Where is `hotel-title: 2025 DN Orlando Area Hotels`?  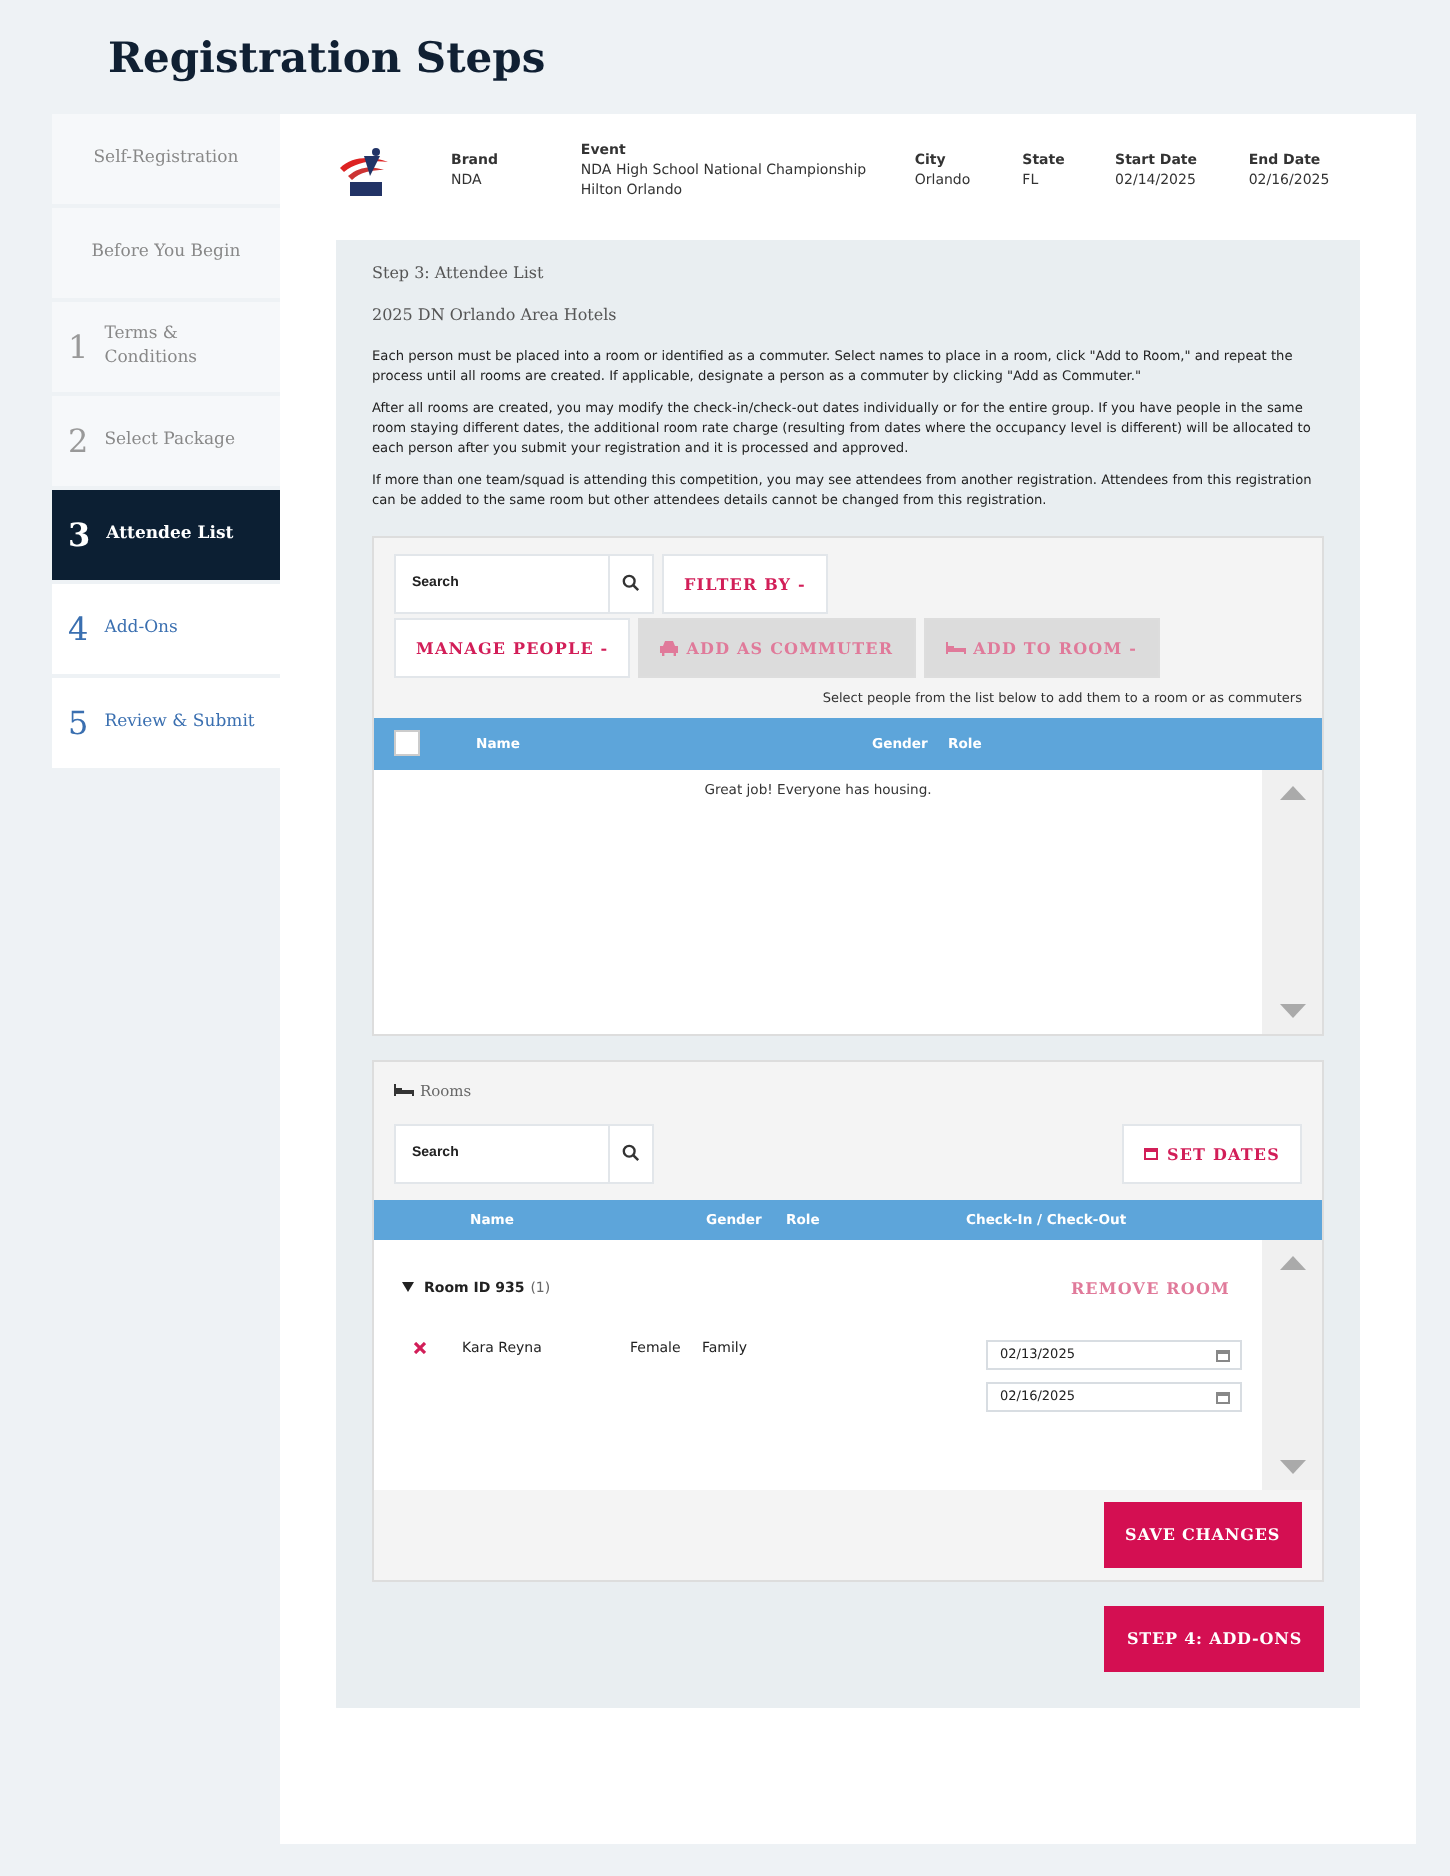 hotel-title: 2025 DN Orlando Area Hotels is located at coordinates (495, 315).